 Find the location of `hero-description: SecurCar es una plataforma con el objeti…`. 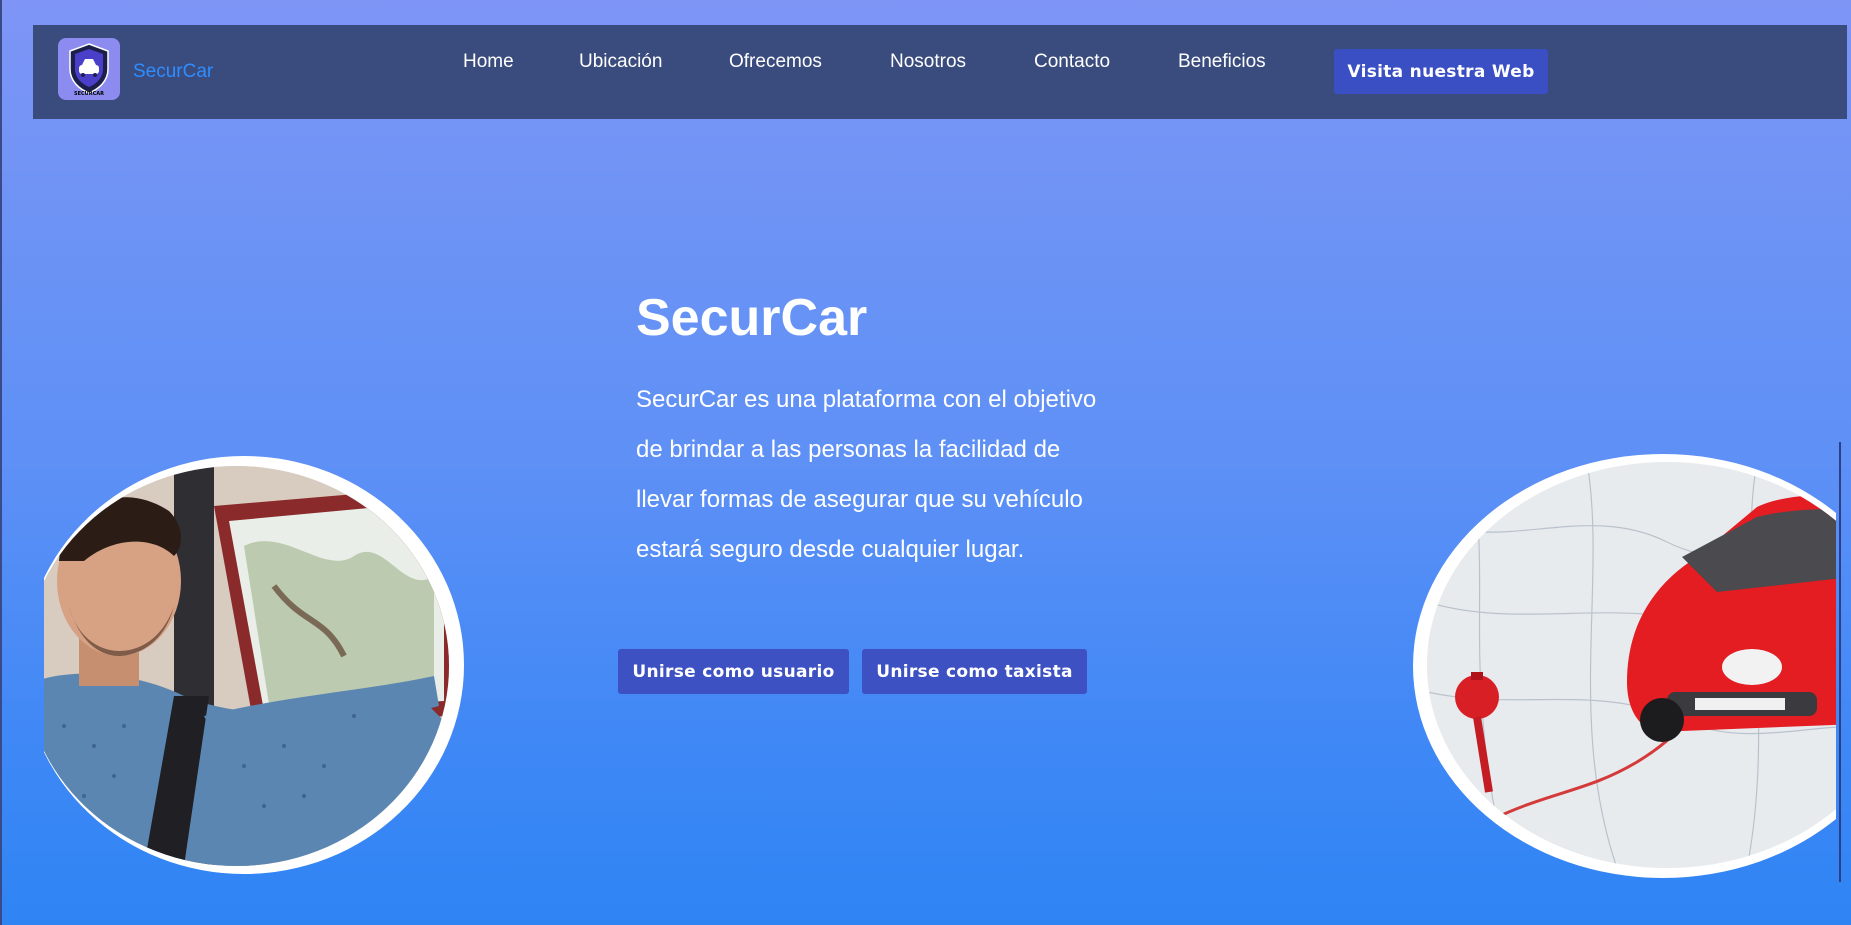

hero-description: SecurCar es una plataforma con el objeti… is located at coordinates (896, 475).